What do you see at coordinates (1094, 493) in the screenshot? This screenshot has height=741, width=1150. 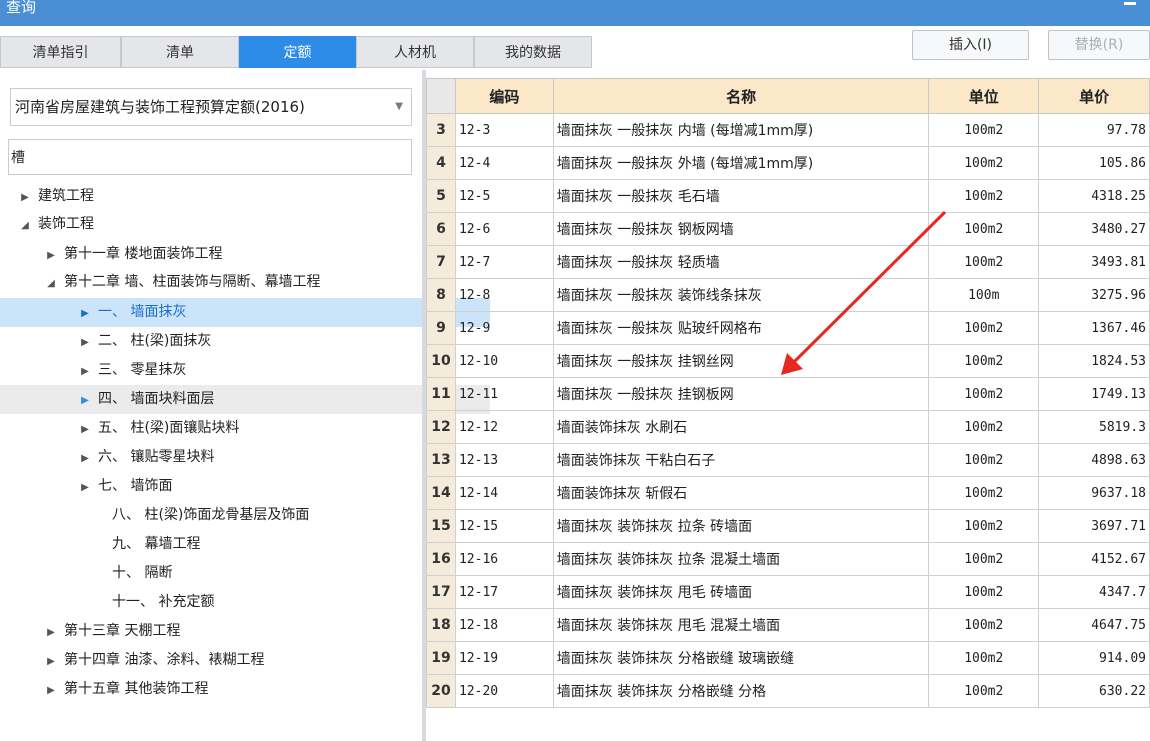 I see `cell-price: 9637.18` at bounding box center [1094, 493].